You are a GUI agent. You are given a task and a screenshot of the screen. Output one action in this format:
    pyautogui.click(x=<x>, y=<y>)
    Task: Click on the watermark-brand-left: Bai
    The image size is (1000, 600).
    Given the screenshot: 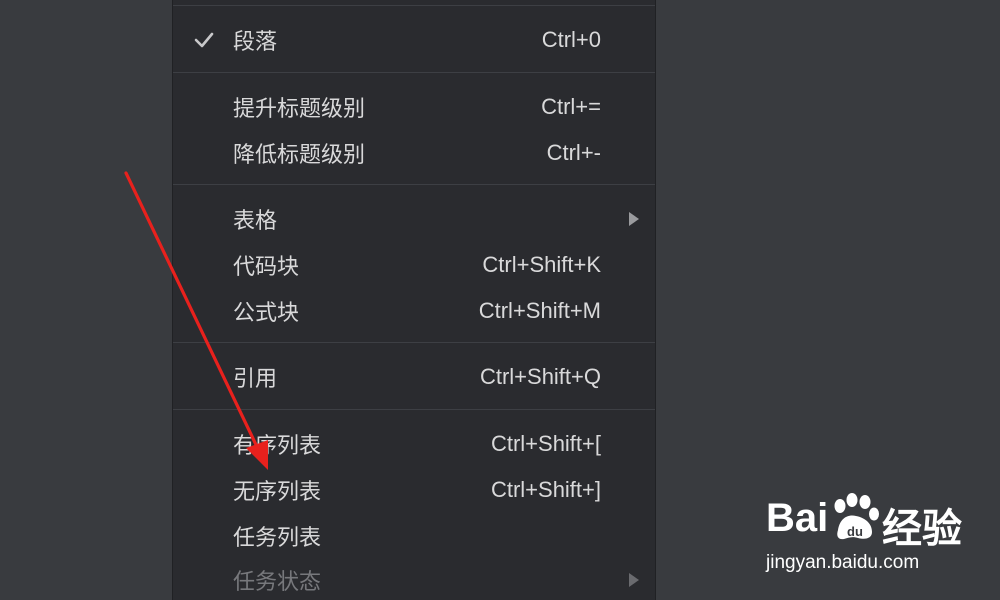 What is the action you would take?
    pyautogui.click(x=797, y=518)
    